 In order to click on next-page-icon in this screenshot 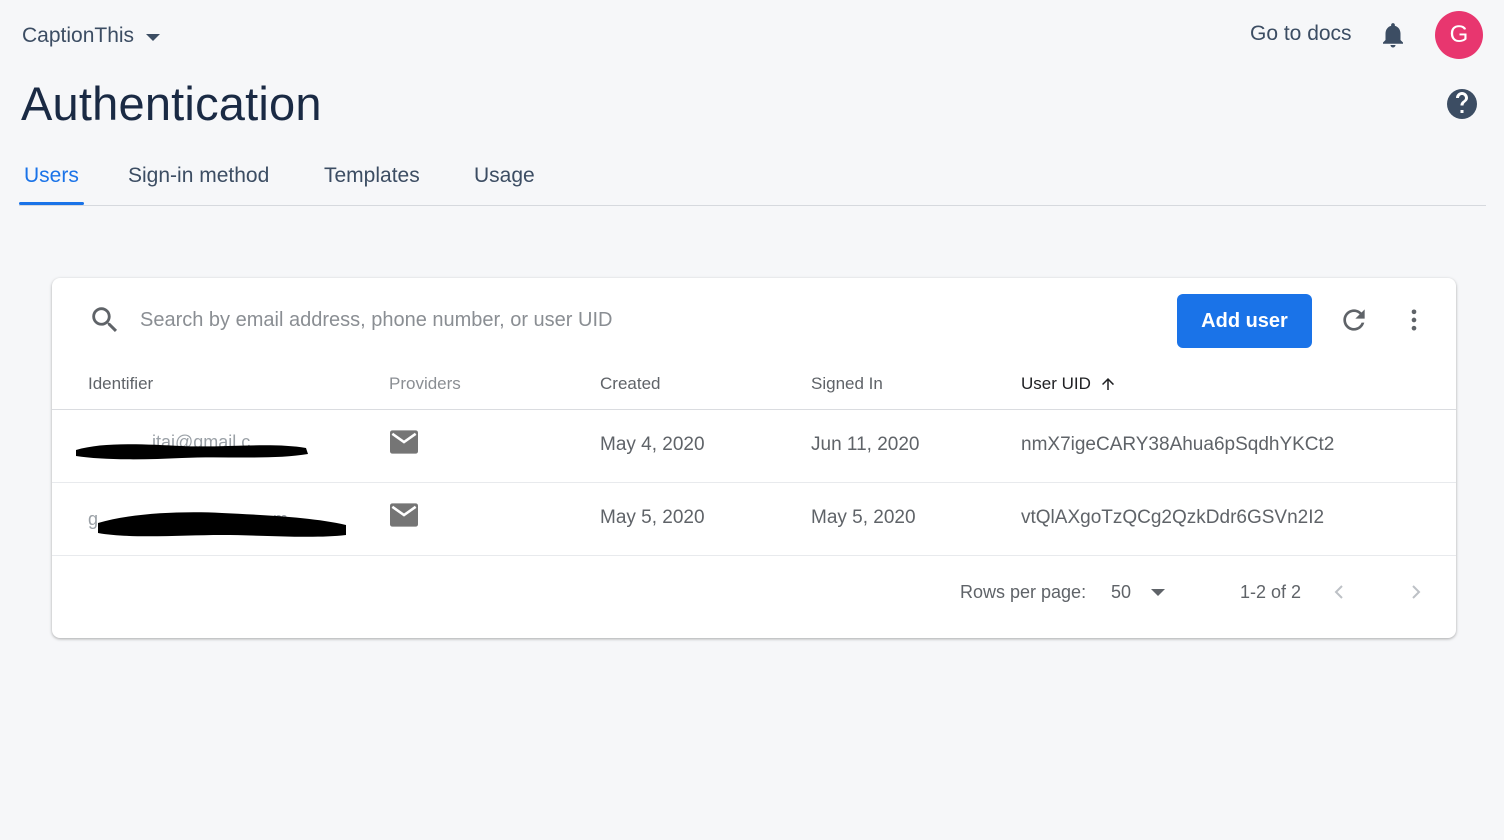, I will do `click(1416, 592)`.